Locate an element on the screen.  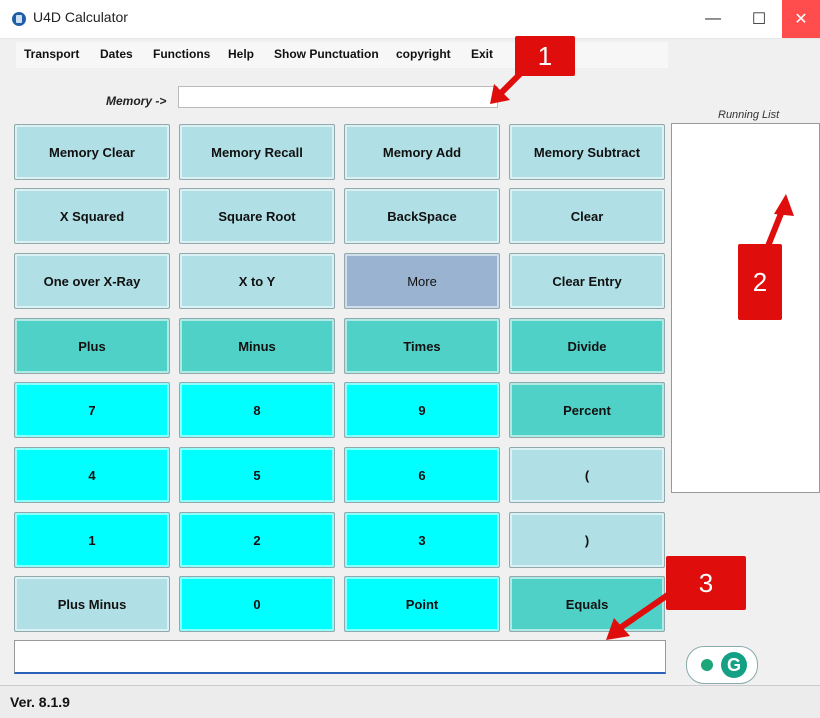
plus-button: Plus is located at coordinates (92, 346).